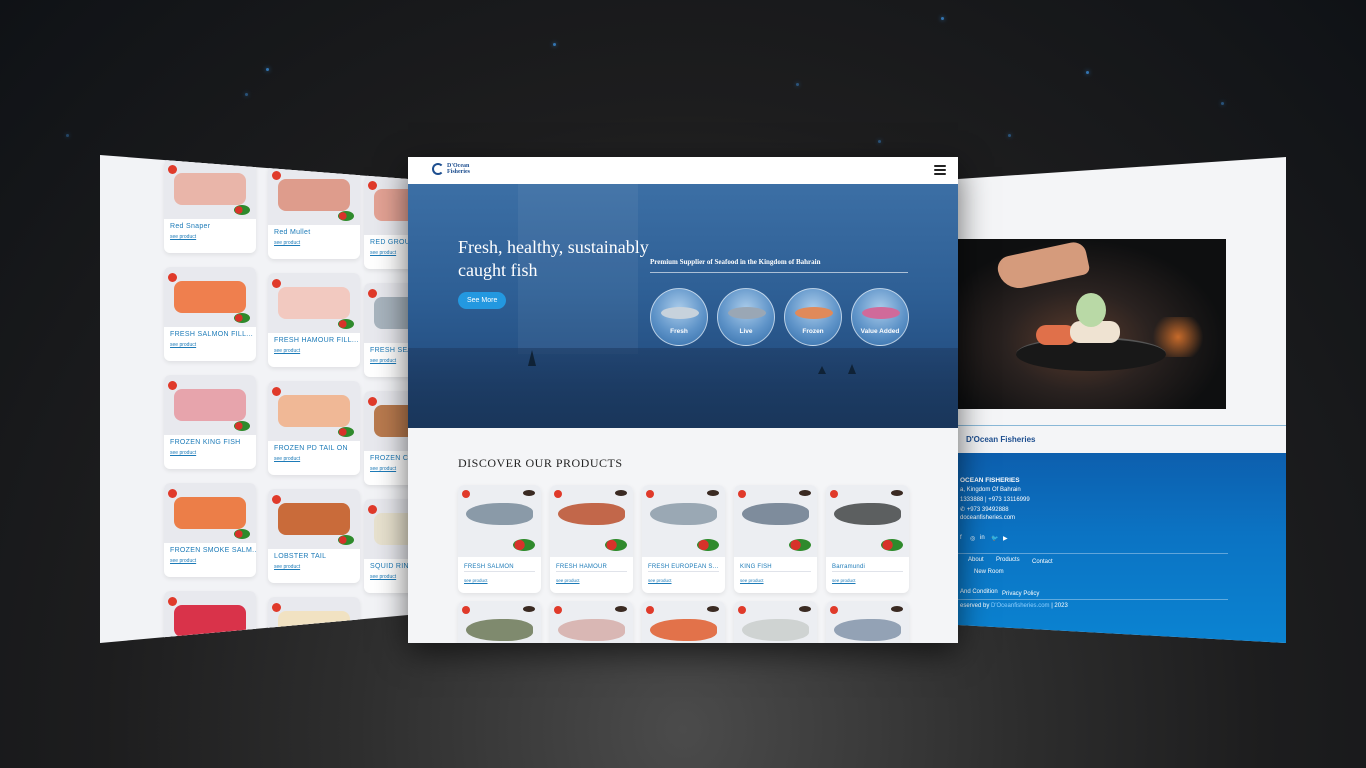 This screenshot has height=768, width=1366. Describe the element at coordinates (210, 530) in the screenshot. I see `product-card: FROZEN SMOKE SALM... see product` at that location.